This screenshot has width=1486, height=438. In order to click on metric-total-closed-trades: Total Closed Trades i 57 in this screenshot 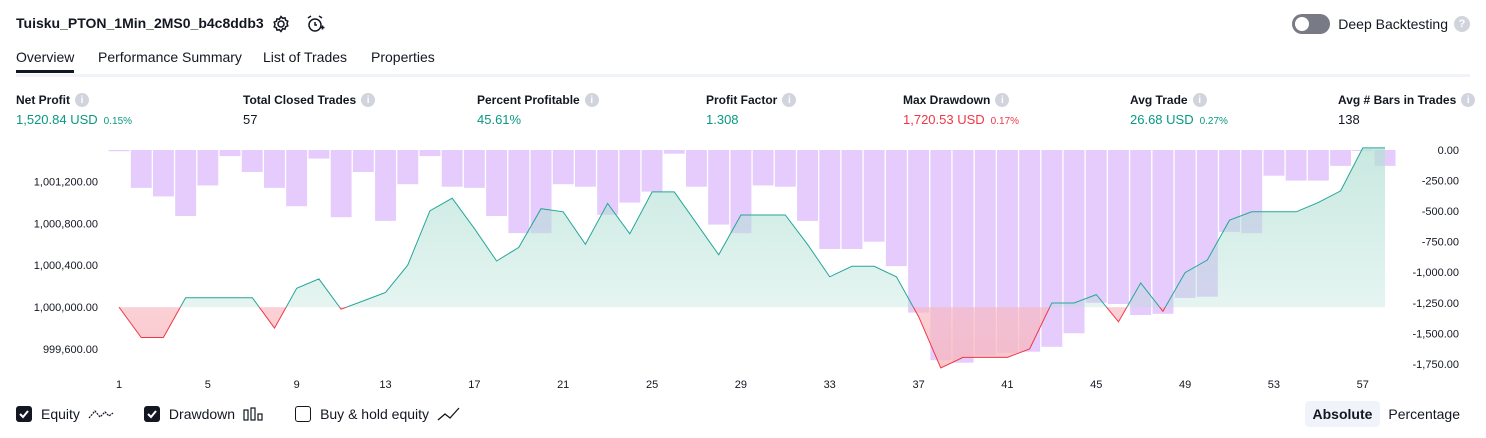, I will do `click(309, 110)`.